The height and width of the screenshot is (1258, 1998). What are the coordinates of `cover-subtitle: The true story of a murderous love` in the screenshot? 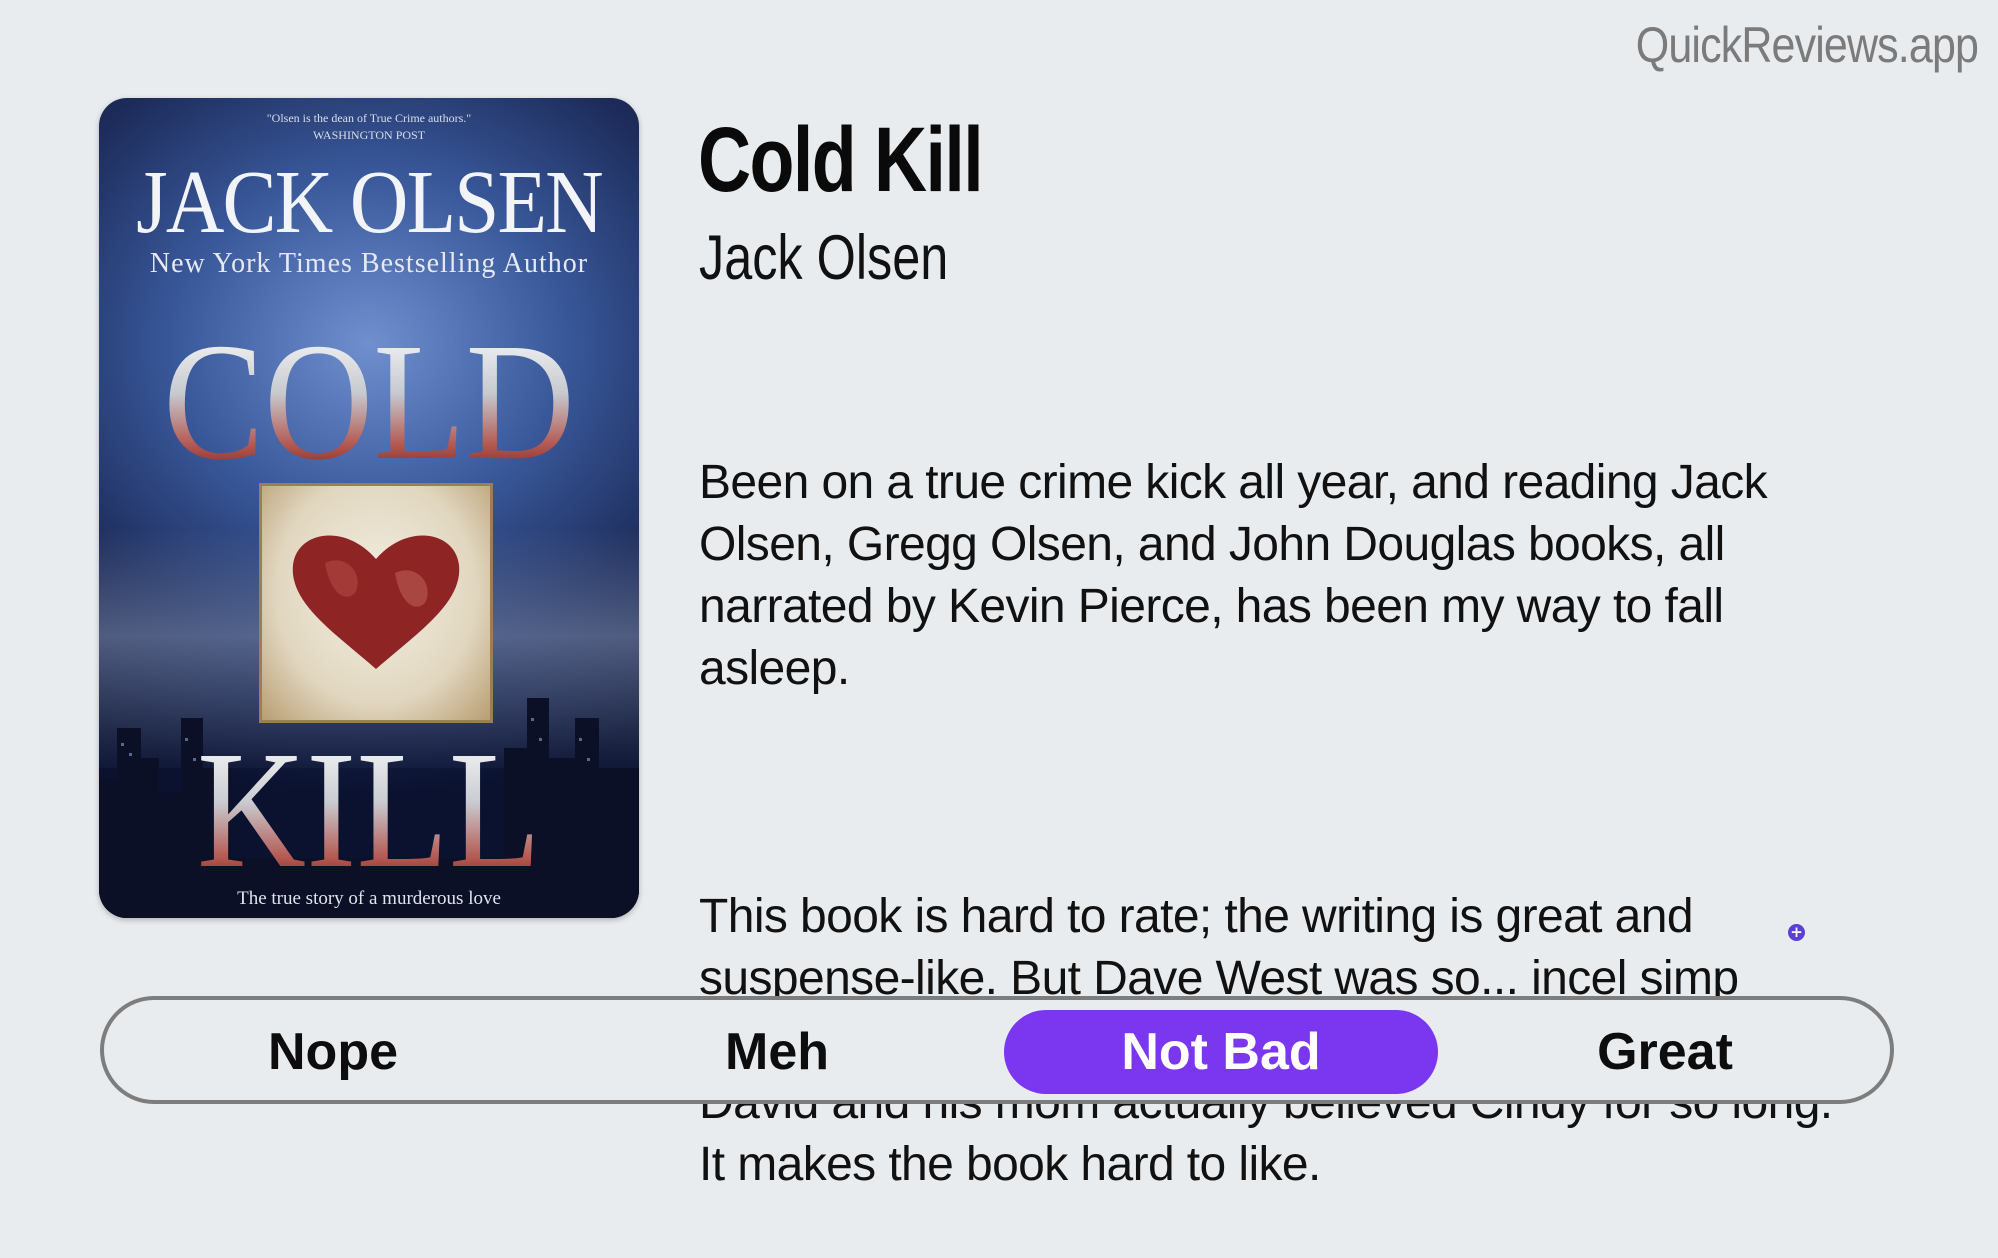 It's located at (369, 898).